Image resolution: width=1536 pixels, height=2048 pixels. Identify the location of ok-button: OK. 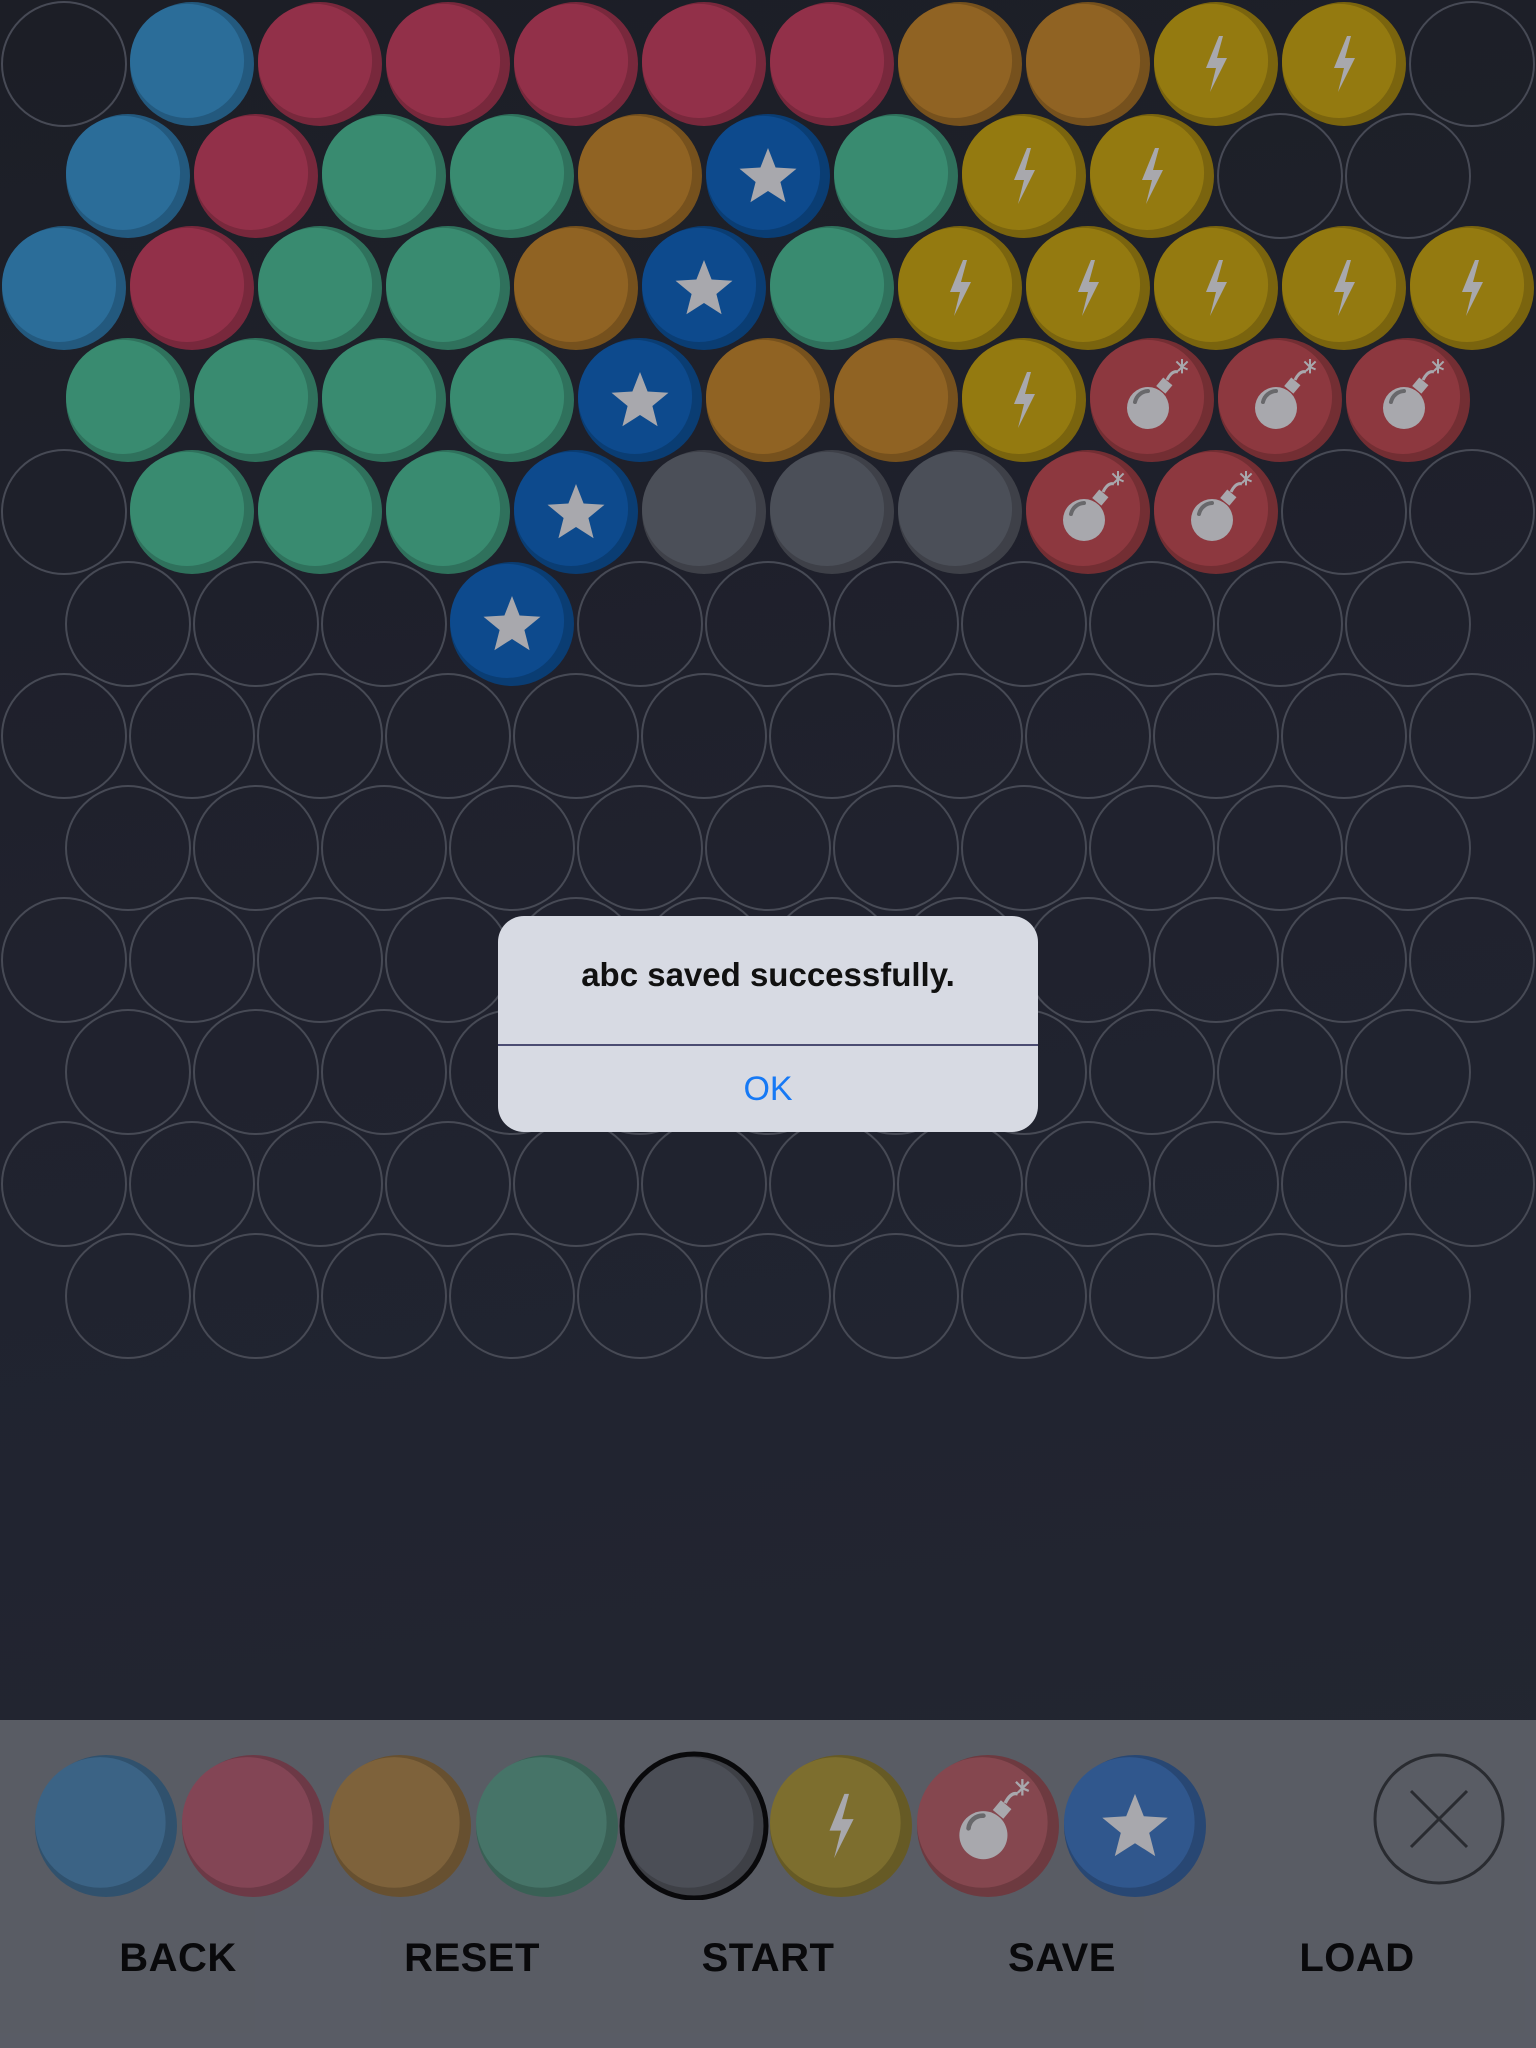
(768, 1089).